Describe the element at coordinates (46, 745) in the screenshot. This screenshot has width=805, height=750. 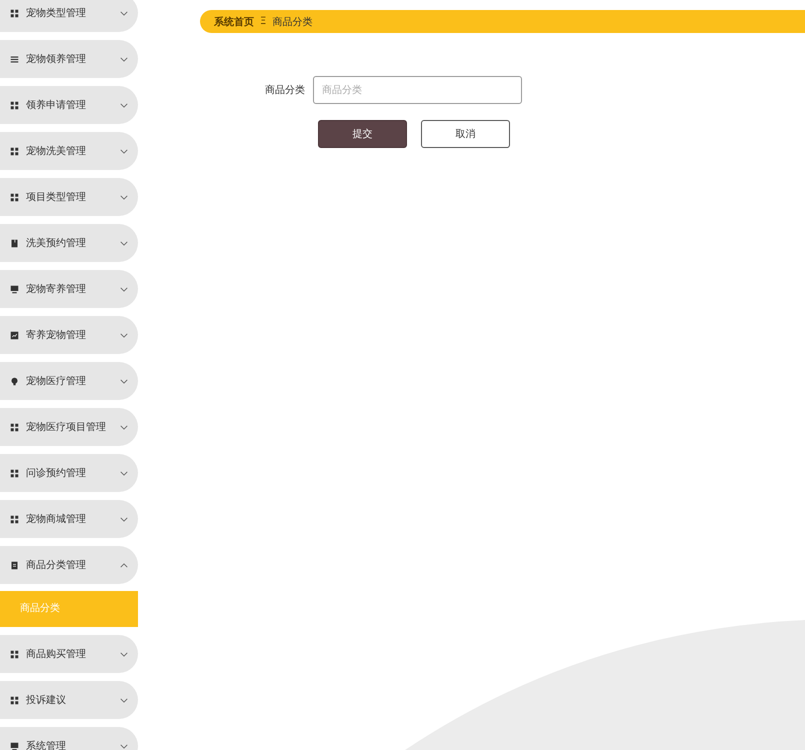
I see `menu-label: 系统管理` at that location.